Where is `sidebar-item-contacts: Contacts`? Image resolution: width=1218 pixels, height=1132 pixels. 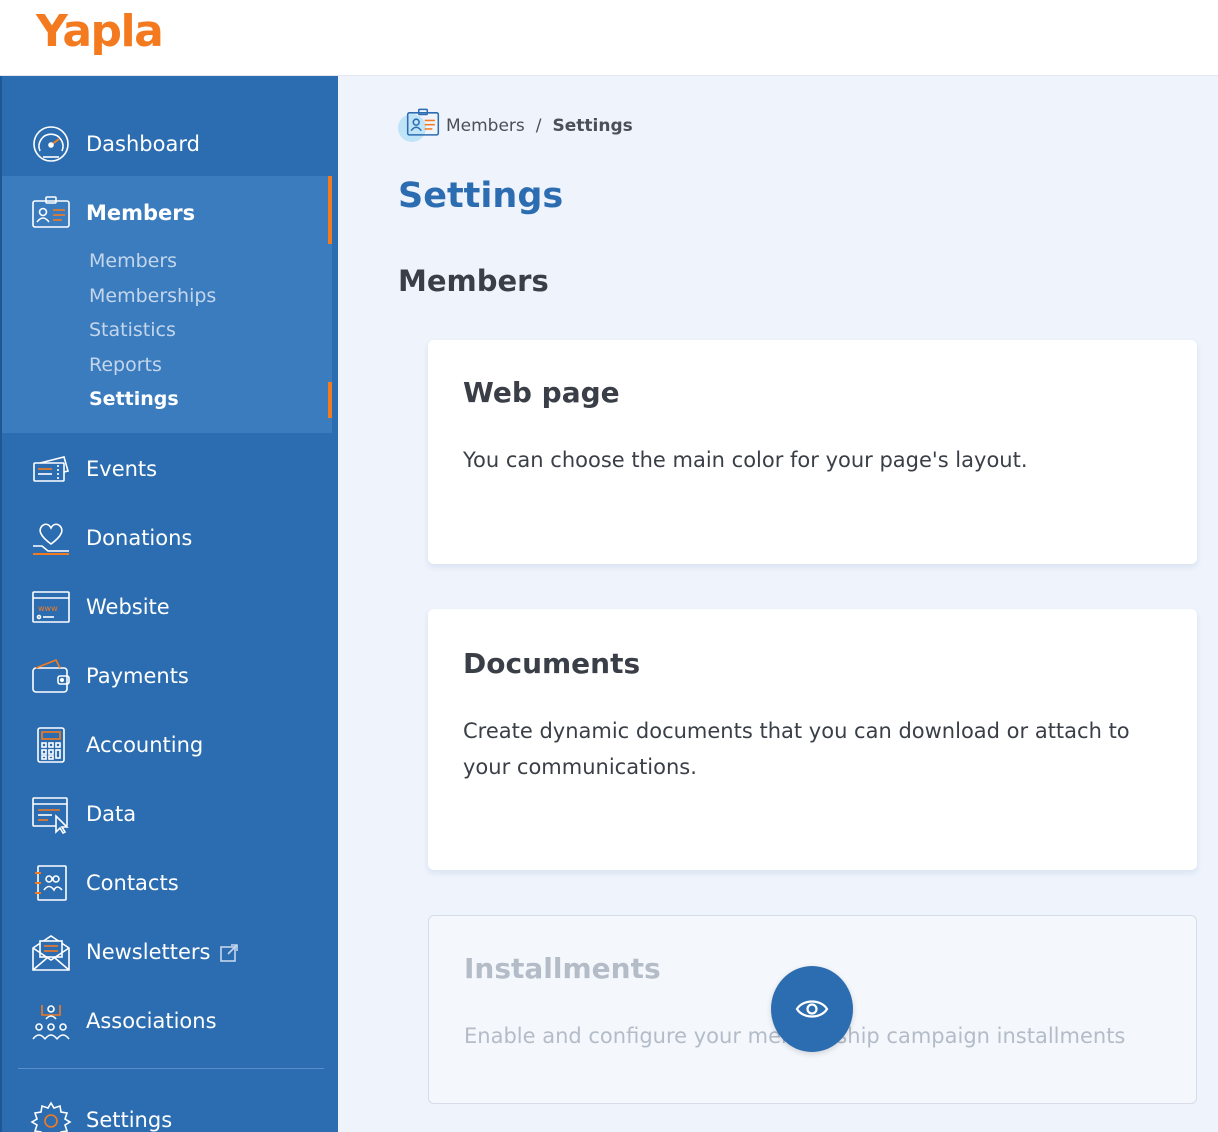
sidebar-item-contacts: Contacts is located at coordinates (167, 883).